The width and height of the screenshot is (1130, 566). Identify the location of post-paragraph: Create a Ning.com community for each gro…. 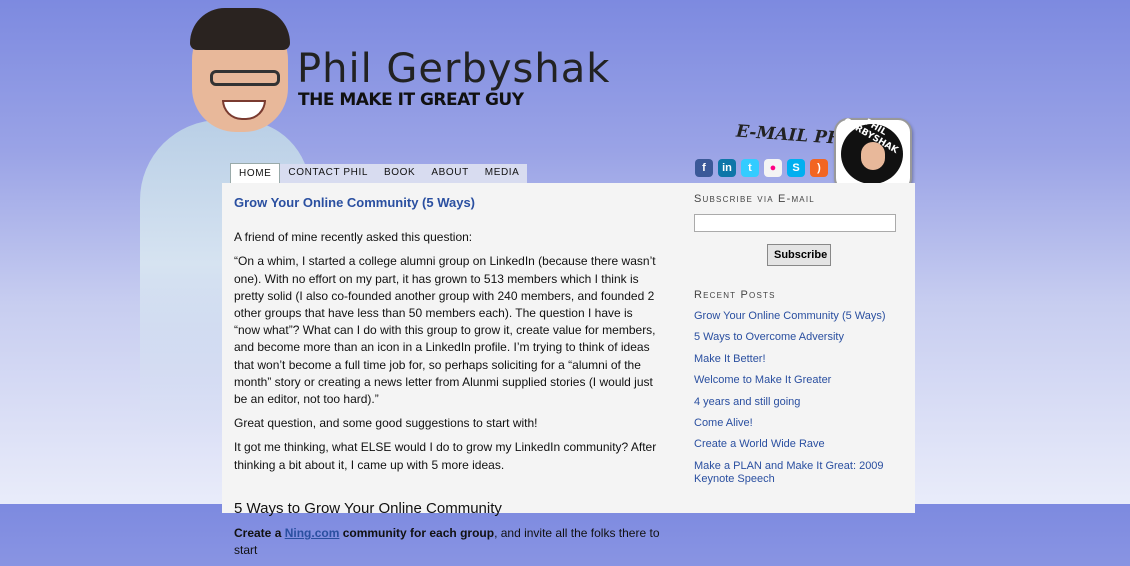
(448, 542).